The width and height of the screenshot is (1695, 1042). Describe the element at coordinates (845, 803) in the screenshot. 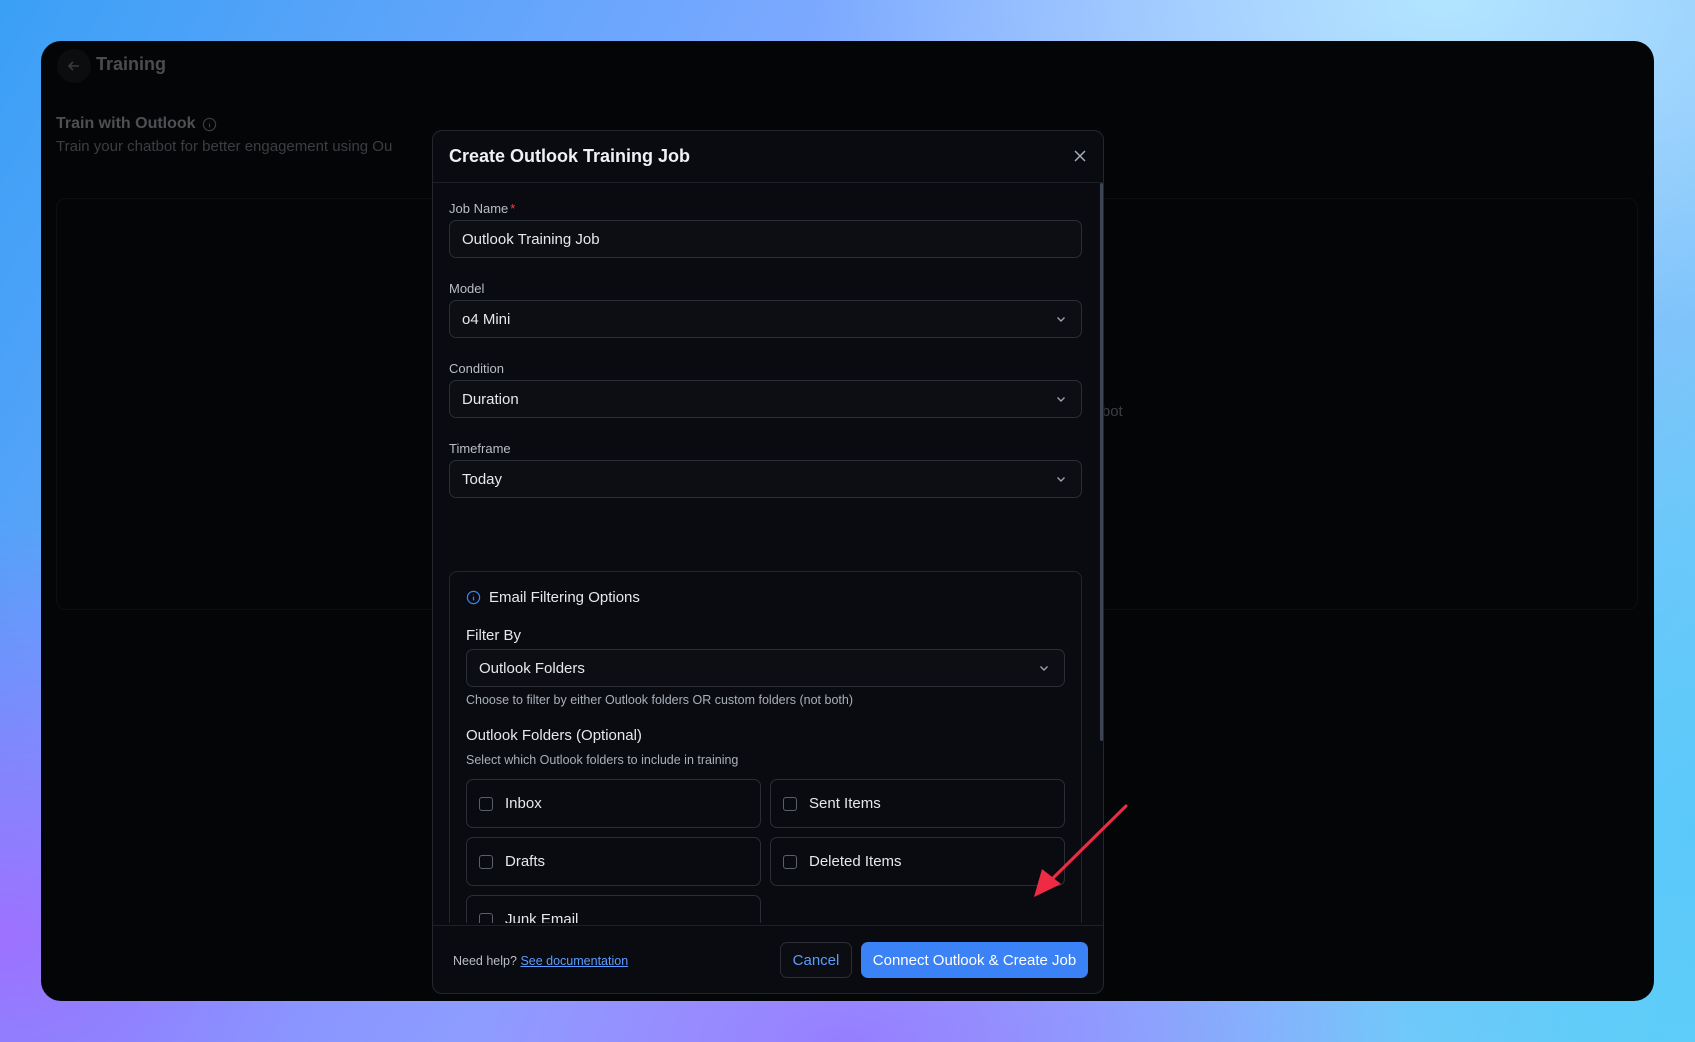

I see `folder-option-label: Sent Items` at that location.